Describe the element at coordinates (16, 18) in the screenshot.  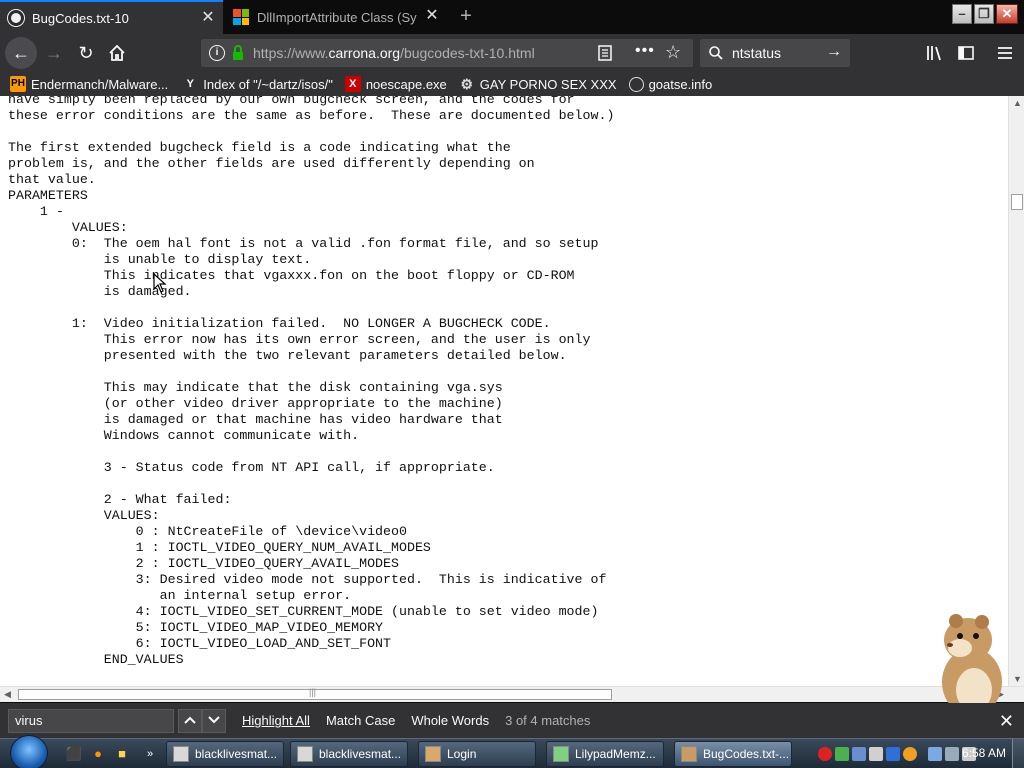
I see `site-favicon-icon` at that location.